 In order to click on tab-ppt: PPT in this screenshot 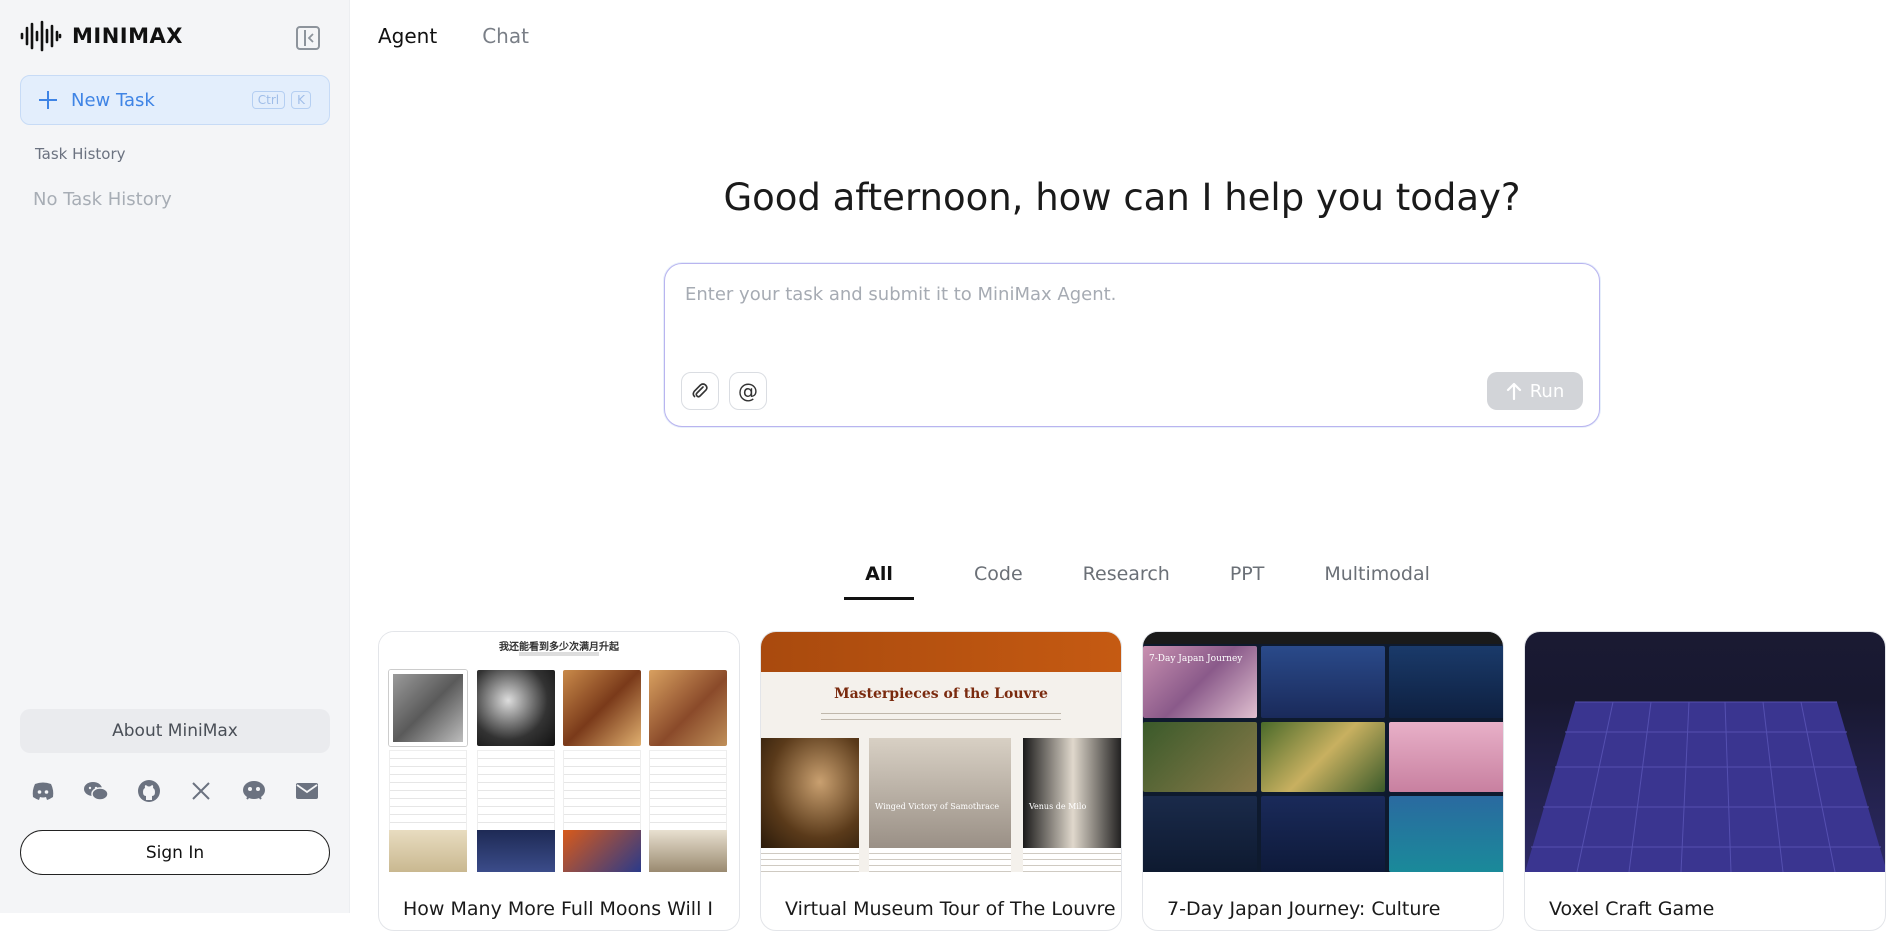, I will do `click(1247, 580)`.